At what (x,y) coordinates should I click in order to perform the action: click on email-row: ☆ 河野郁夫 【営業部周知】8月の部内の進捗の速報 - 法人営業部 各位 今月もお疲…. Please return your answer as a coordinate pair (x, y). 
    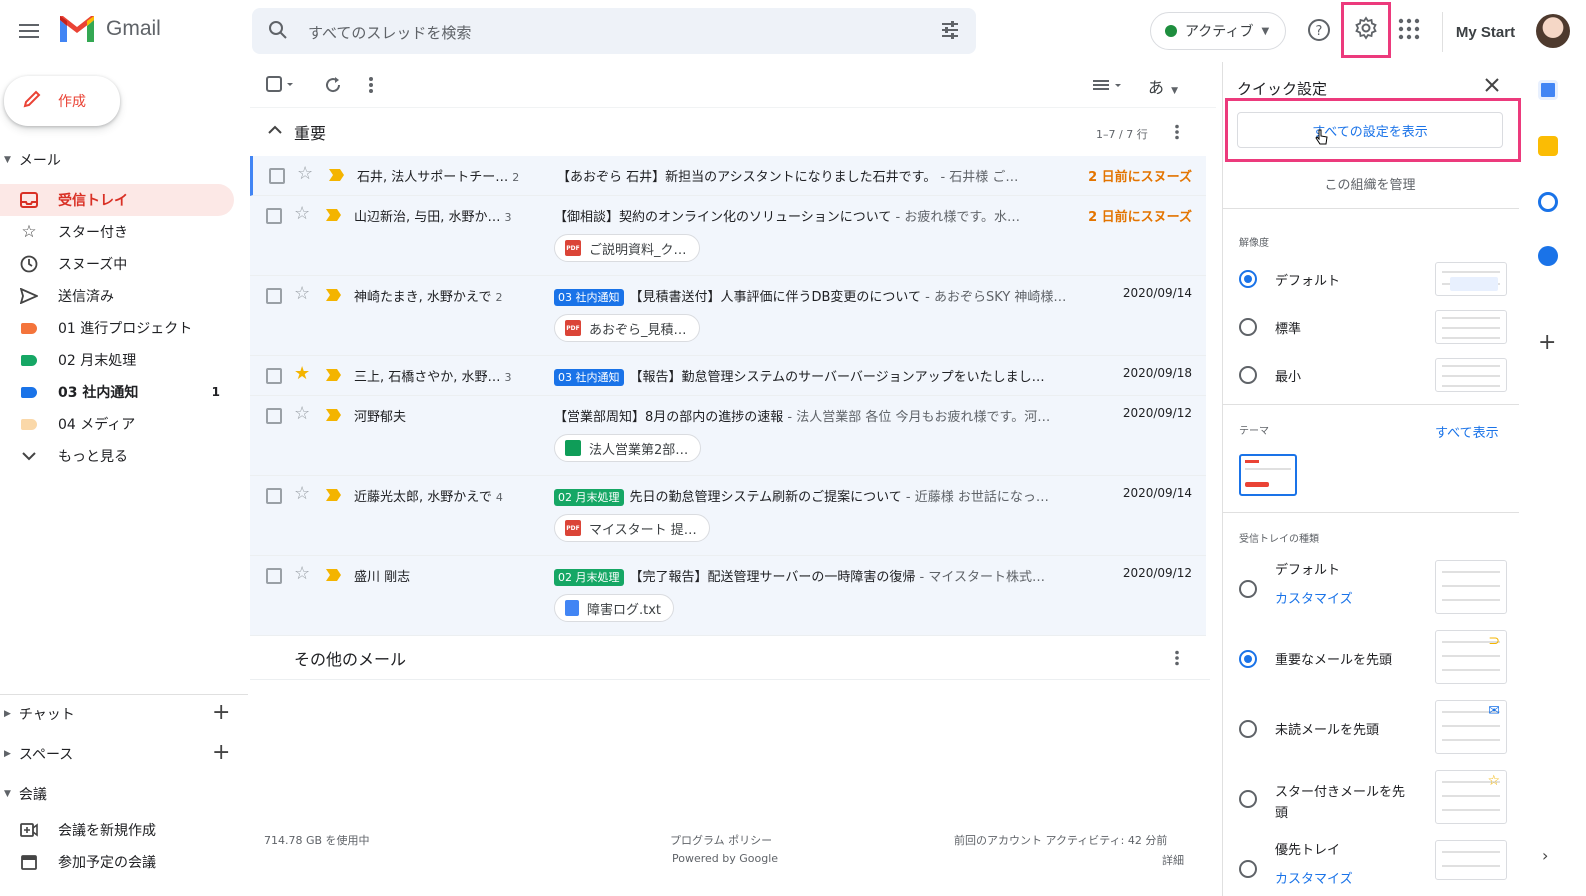
    Looking at the image, I should click on (728, 436).